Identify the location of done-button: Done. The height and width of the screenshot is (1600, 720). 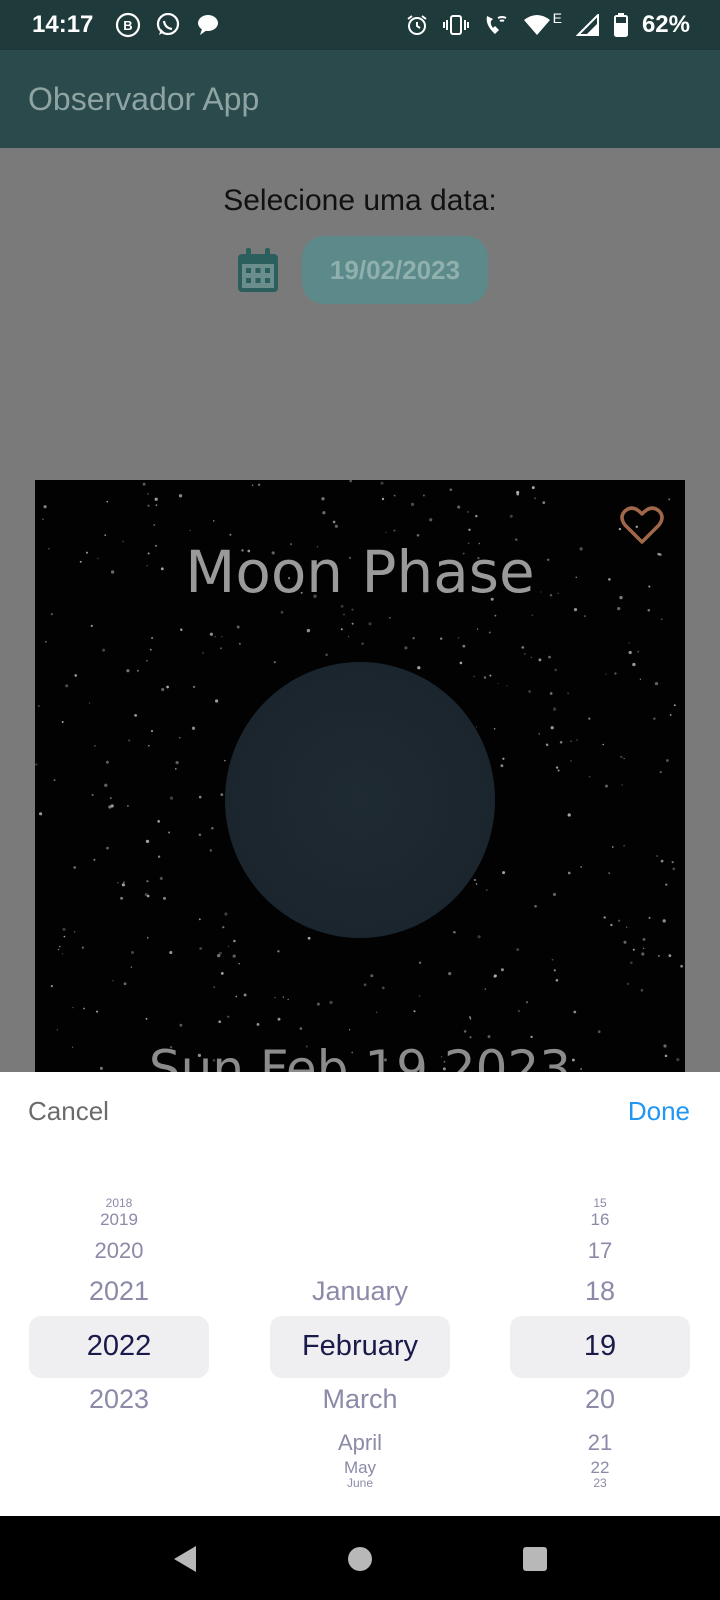
(659, 1111).